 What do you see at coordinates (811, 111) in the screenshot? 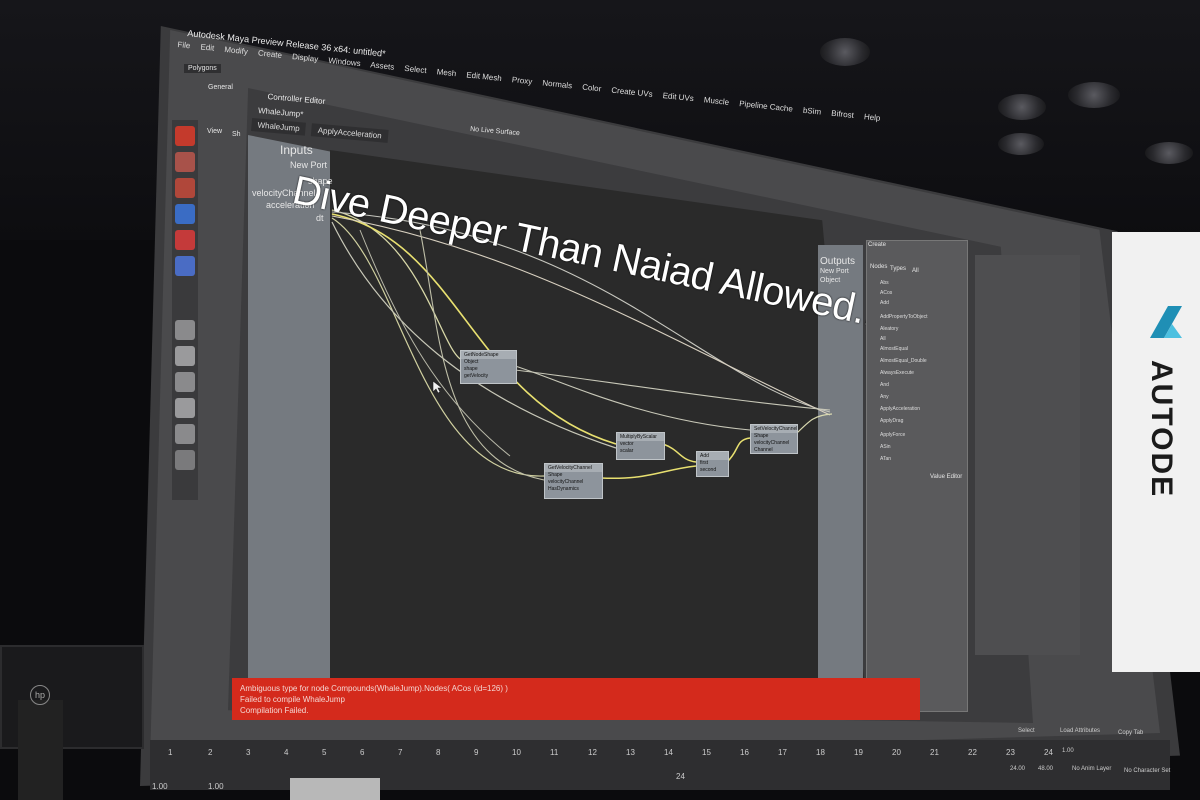
I see `menu-bsim: bSim` at bounding box center [811, 111].